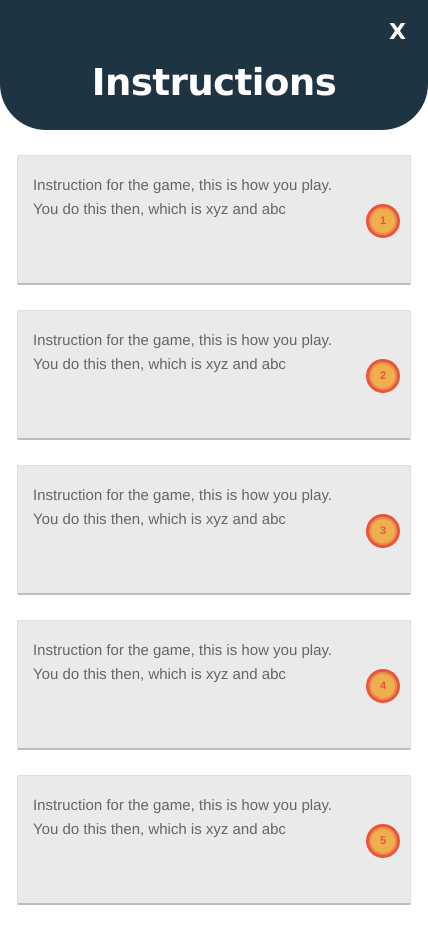  Describe the element at coordinates (383, 221) in the screenshot. I see `step-number: 1` at that location.